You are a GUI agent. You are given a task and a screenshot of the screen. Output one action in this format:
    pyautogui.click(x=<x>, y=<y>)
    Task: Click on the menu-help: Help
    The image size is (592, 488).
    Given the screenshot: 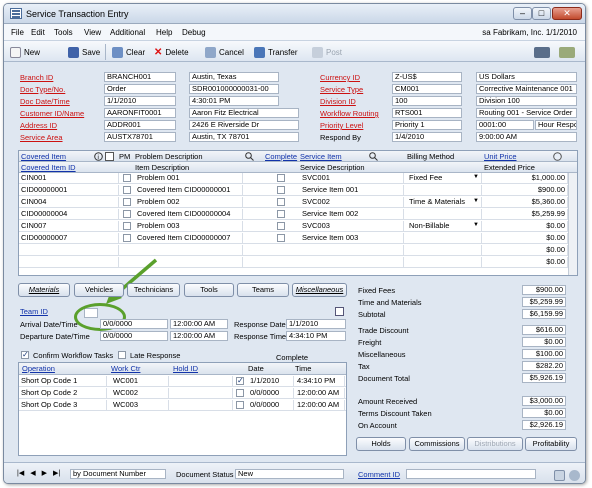 What is the action you would take?
    pyautogui.click(x=164, y=32)
    